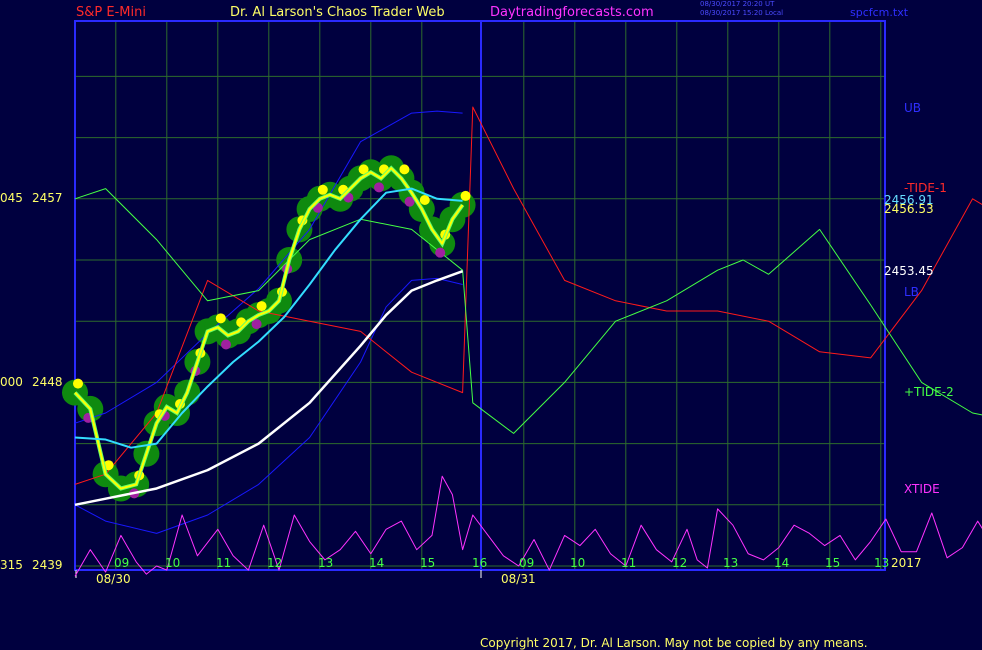 The image size is (982, 650). I want to click on price-label-2: 2456.53, so click(909, 209).